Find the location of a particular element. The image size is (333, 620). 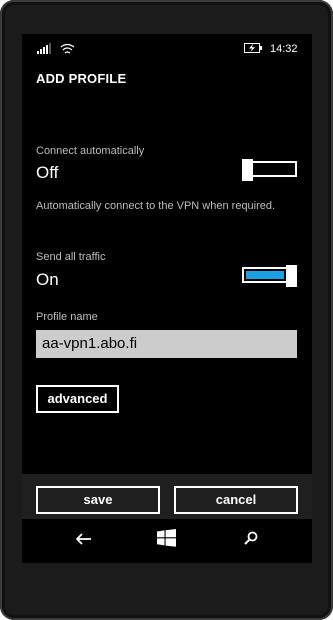

connect-automatically-label: Connect automatically is located at coordinates (90, 151).